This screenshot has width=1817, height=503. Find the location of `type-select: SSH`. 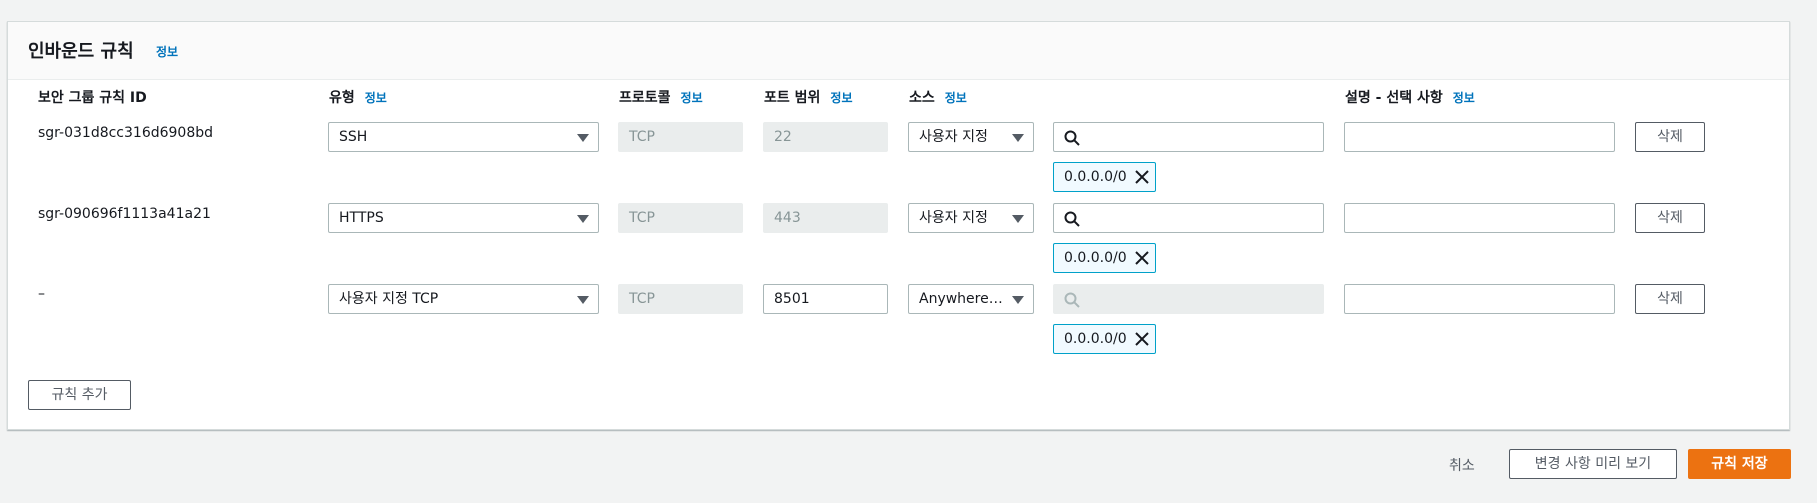

type-select: SSH is located at coordinates (463, 137).